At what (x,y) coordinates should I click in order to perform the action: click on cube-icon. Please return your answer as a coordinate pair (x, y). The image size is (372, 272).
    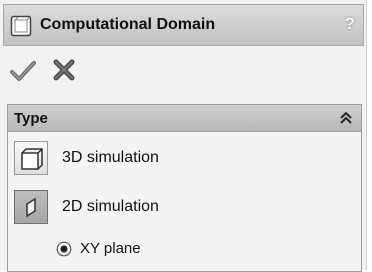
    Looking at the image, I should click on (32, 159).